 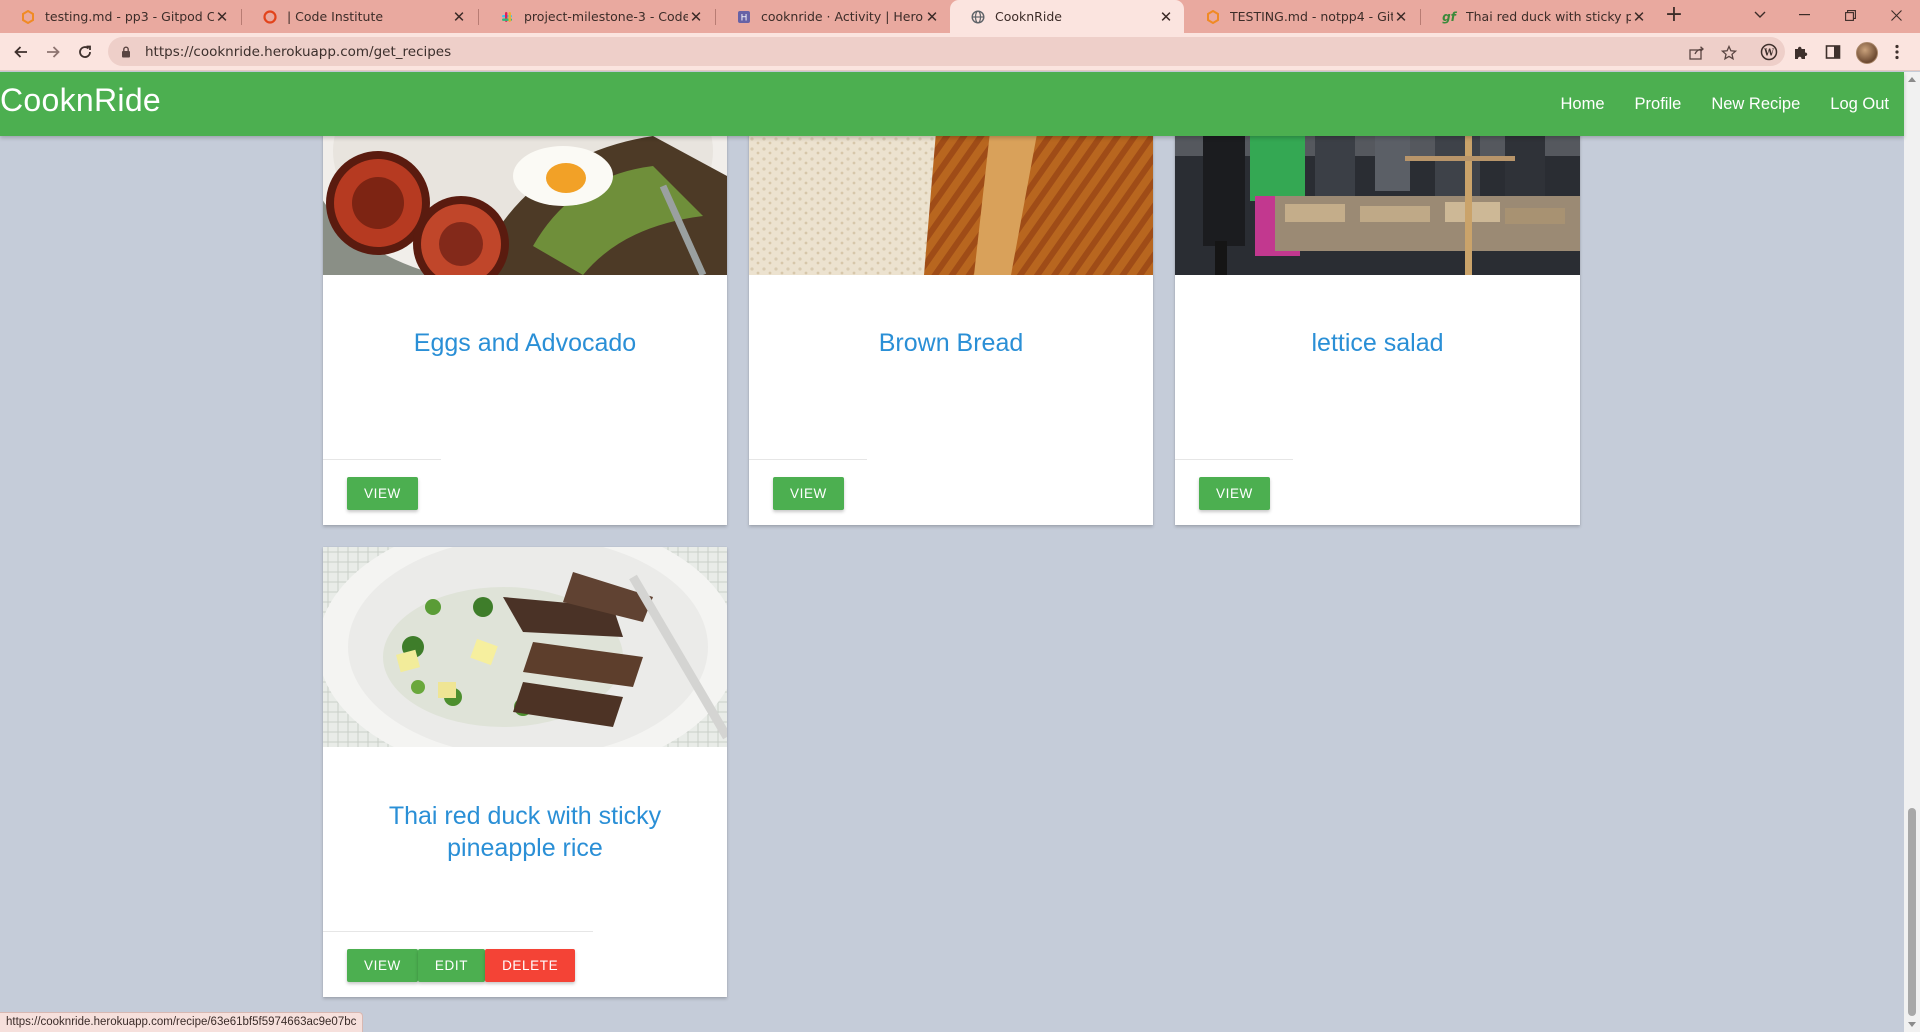 What do you see at coordinates (1801, 52) in the screenshot?
I see `extensions-puzzle-icon` at bounding box center [1801, 52].